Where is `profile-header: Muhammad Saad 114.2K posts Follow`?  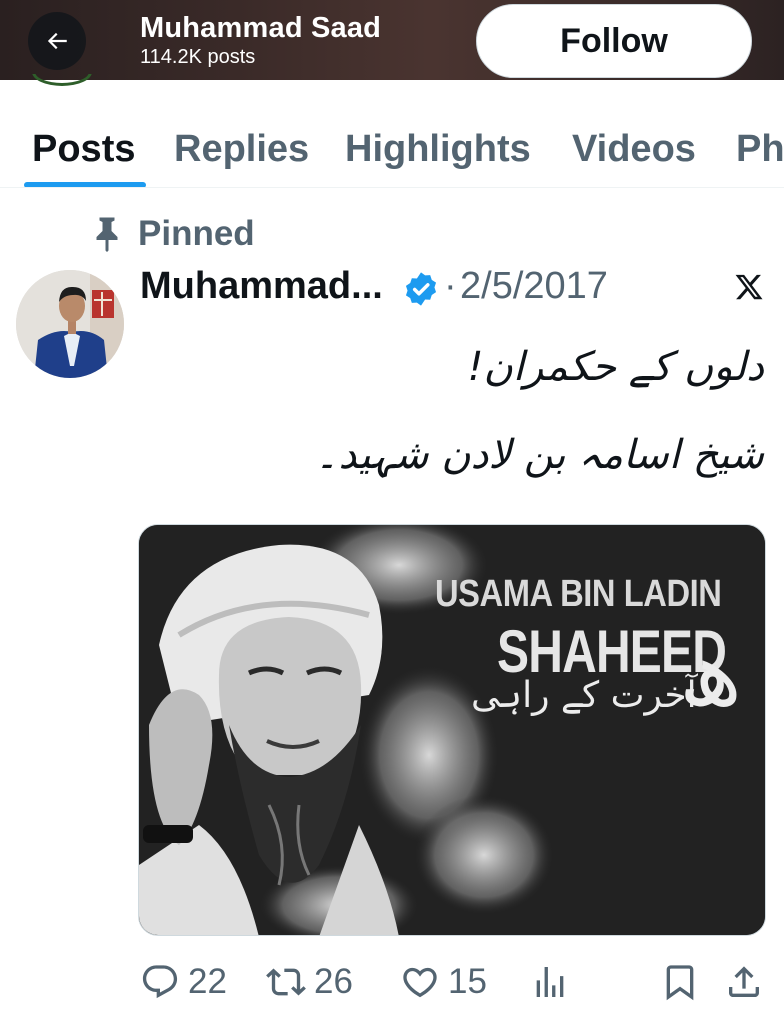
profile-header: Muhammad Saad 114.2K posts Follow is located at coordinates (392, 40).